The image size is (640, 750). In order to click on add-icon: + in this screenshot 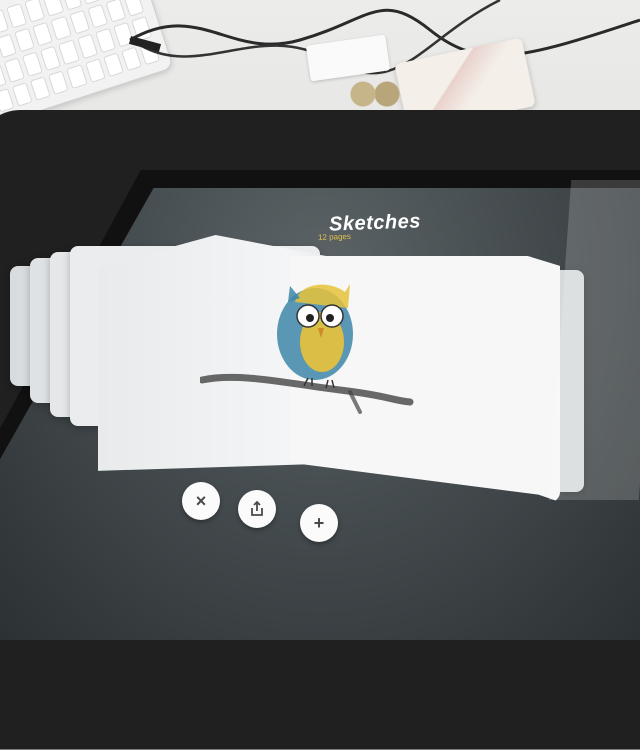, I will do `click(319, 522)`.